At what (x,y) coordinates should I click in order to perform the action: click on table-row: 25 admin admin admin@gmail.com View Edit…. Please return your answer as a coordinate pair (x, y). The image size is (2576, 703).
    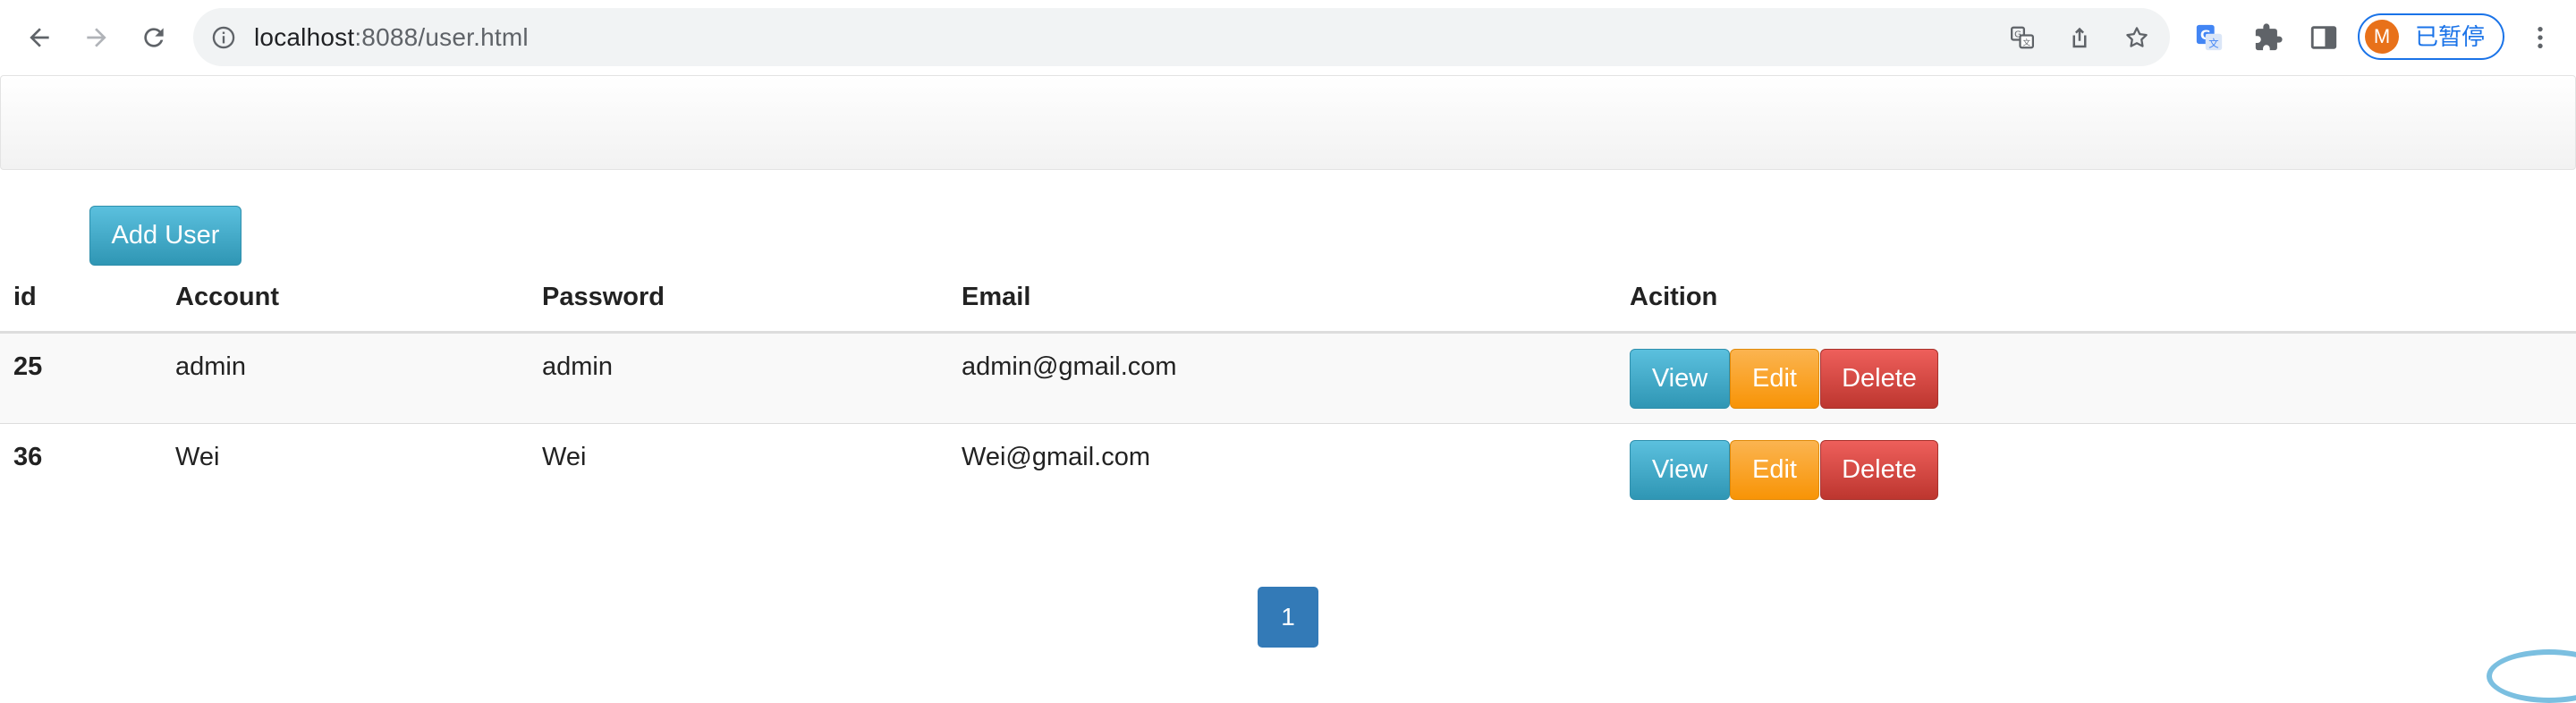
    Looking at the image, I should click on (1288, 379).